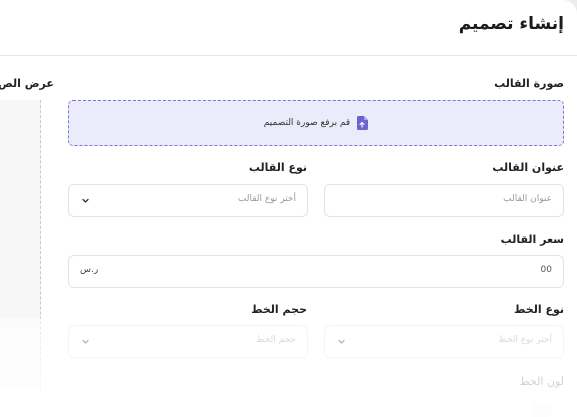  I want to click on template-title-input: عنوان القالب, so click(444, 200).